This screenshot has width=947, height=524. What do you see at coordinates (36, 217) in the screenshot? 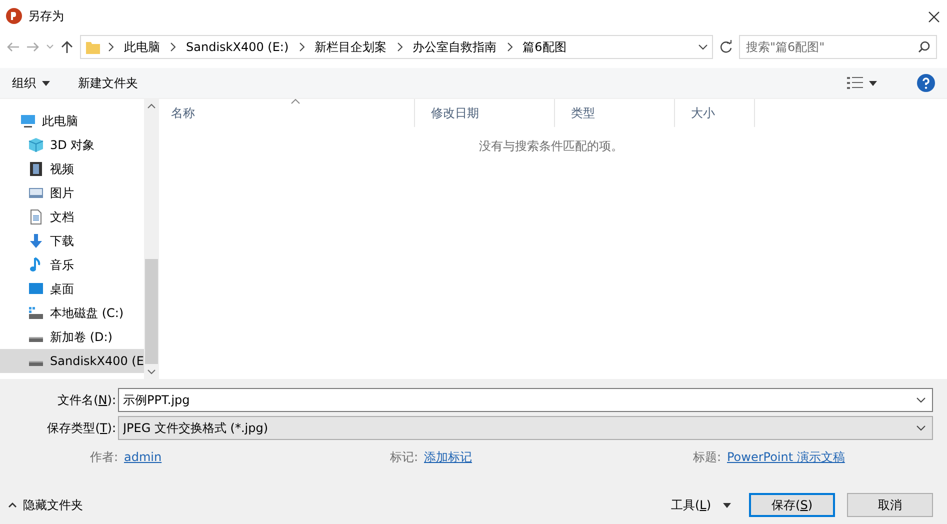
I see `doc-icon` at bounding box center [36, 217].